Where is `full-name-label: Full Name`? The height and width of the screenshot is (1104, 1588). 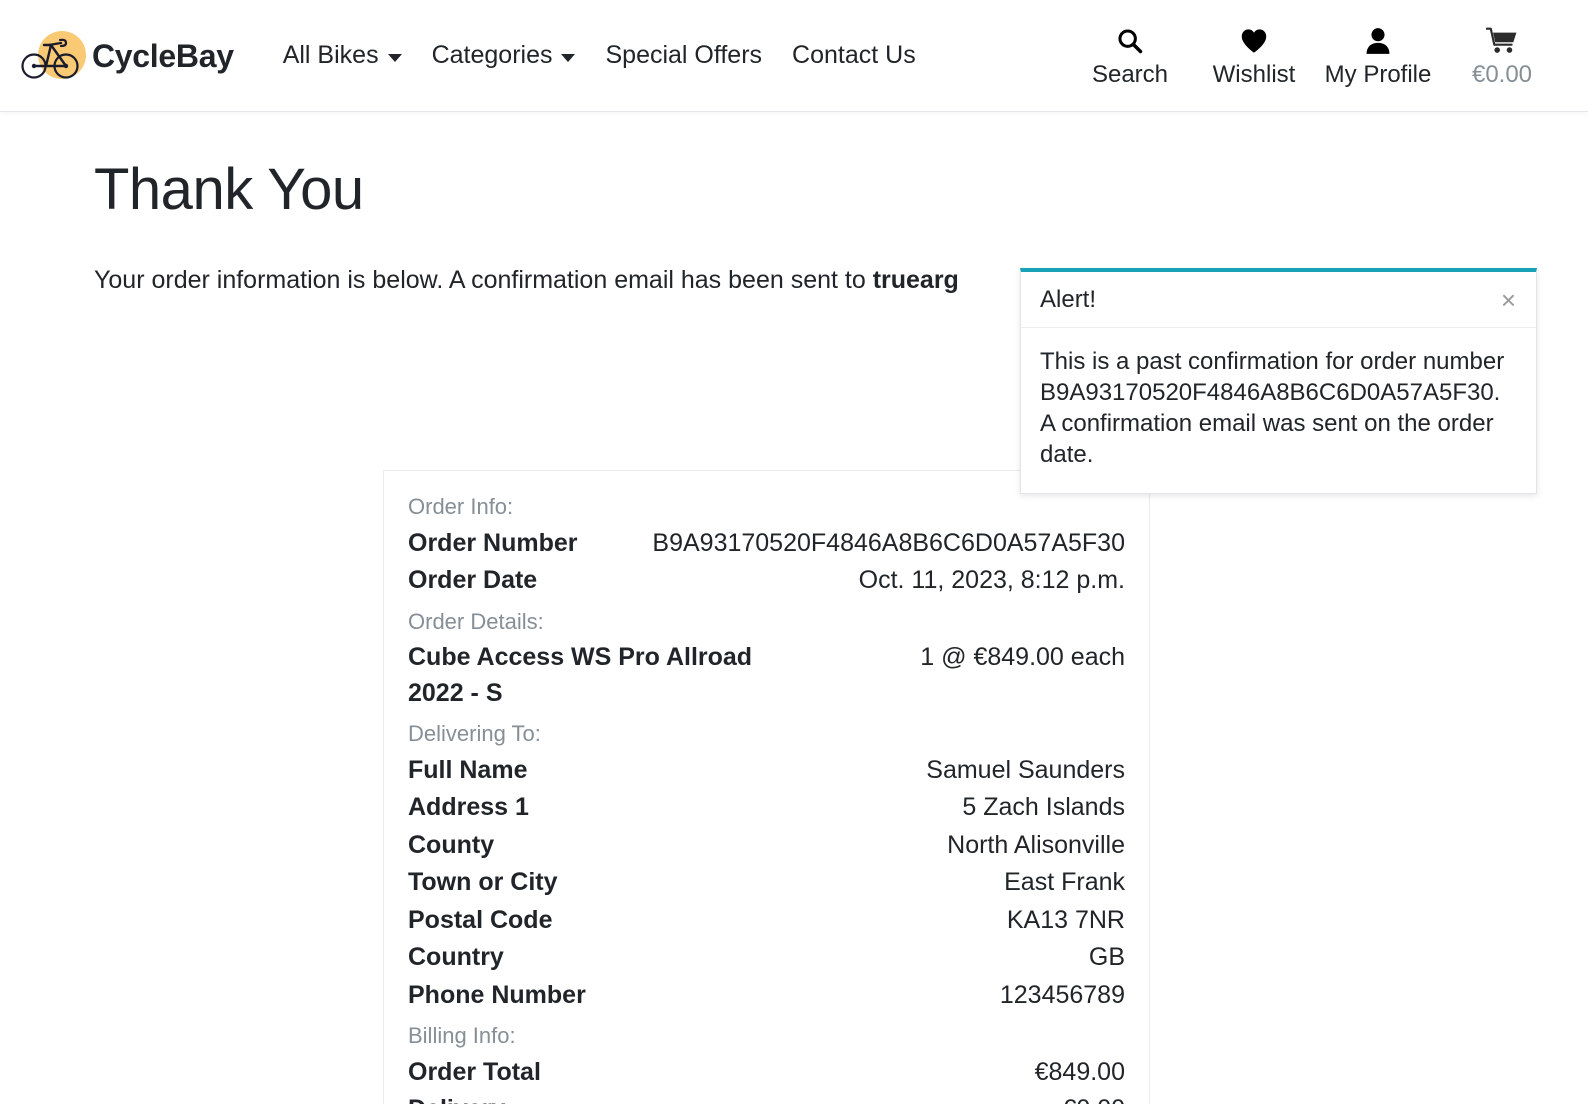 full-name-label: Full Name is located at coordinates (468, 769).